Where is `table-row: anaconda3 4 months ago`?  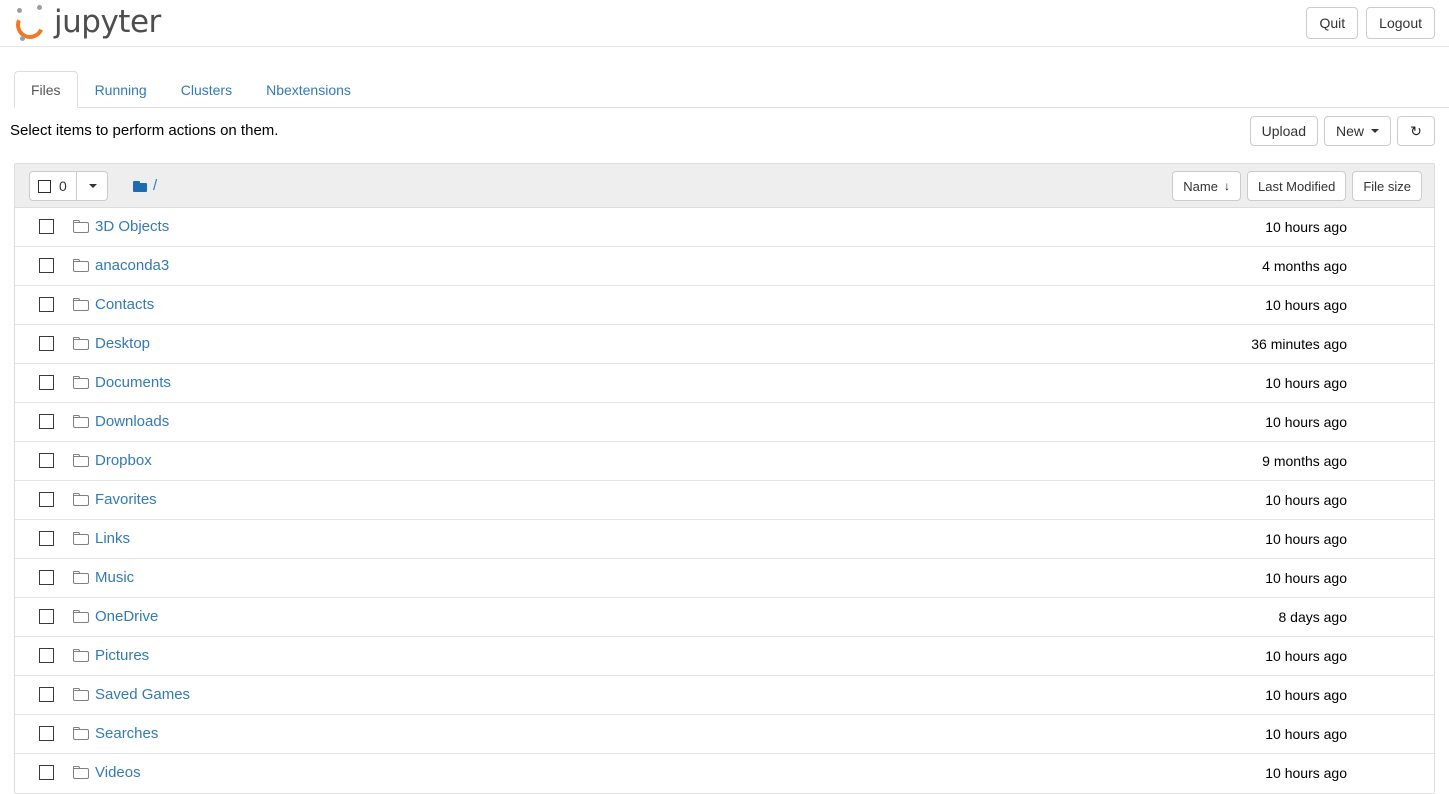
table-row: anaconda3 4 months ago is located at coordinates (724, 266).